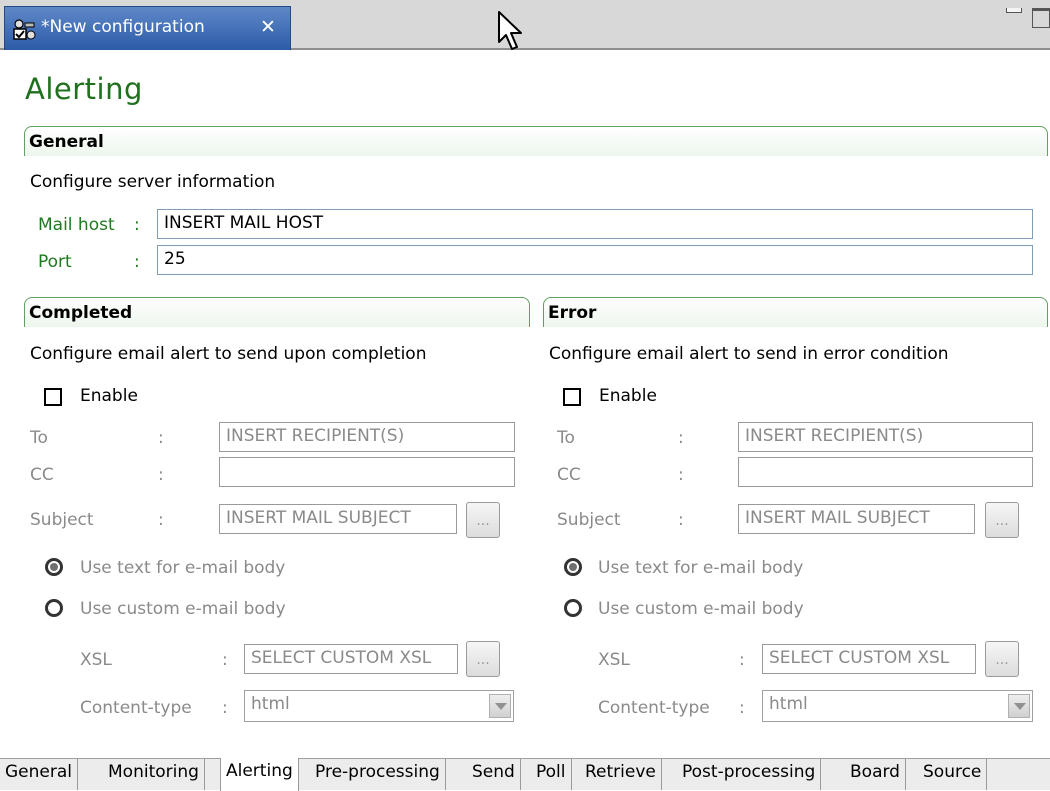 This screenshot has width=1050, height=791. What do you see at coordinates (81, 313) in the screenshot?
I see `section-title-completed: Completed` at bounding box center [81, 313].